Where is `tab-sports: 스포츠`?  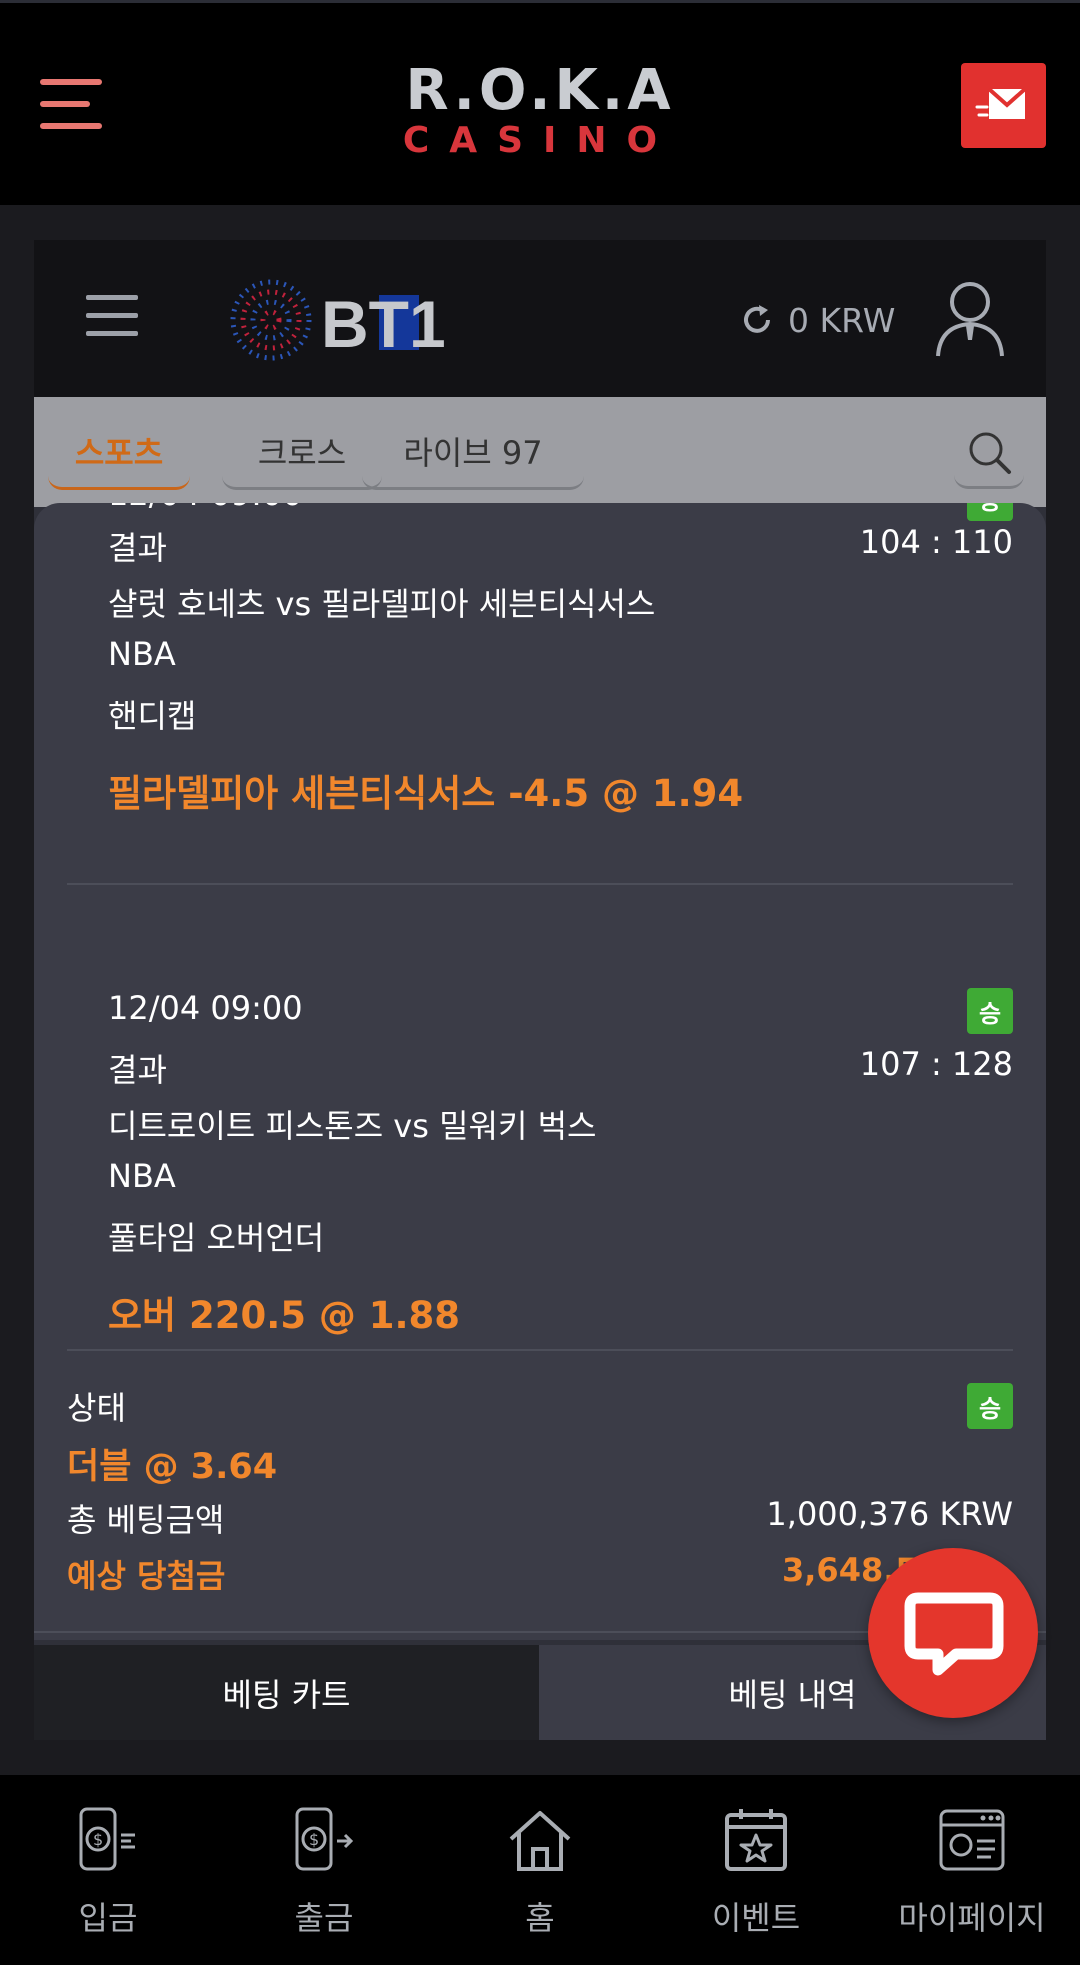
tab-sports: 스포츠 is located at coordinates (119, 452).